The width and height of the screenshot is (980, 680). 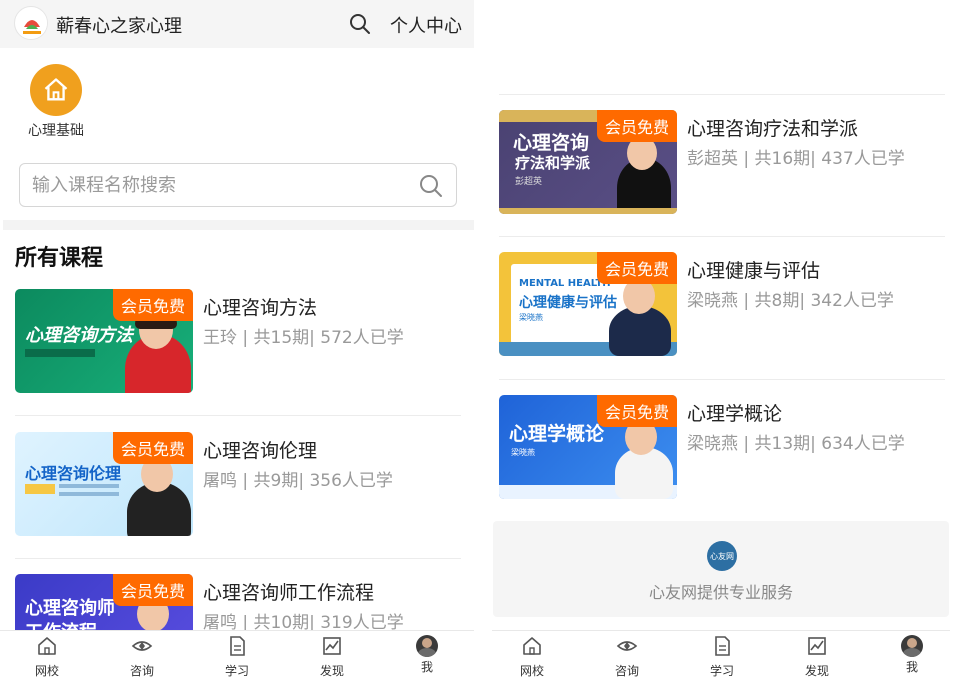 I want to click on course-thumbnail: MENTAL HEALTH 心理健康与评估 梁晓燕 会员免费, so click(x=588, y=304).